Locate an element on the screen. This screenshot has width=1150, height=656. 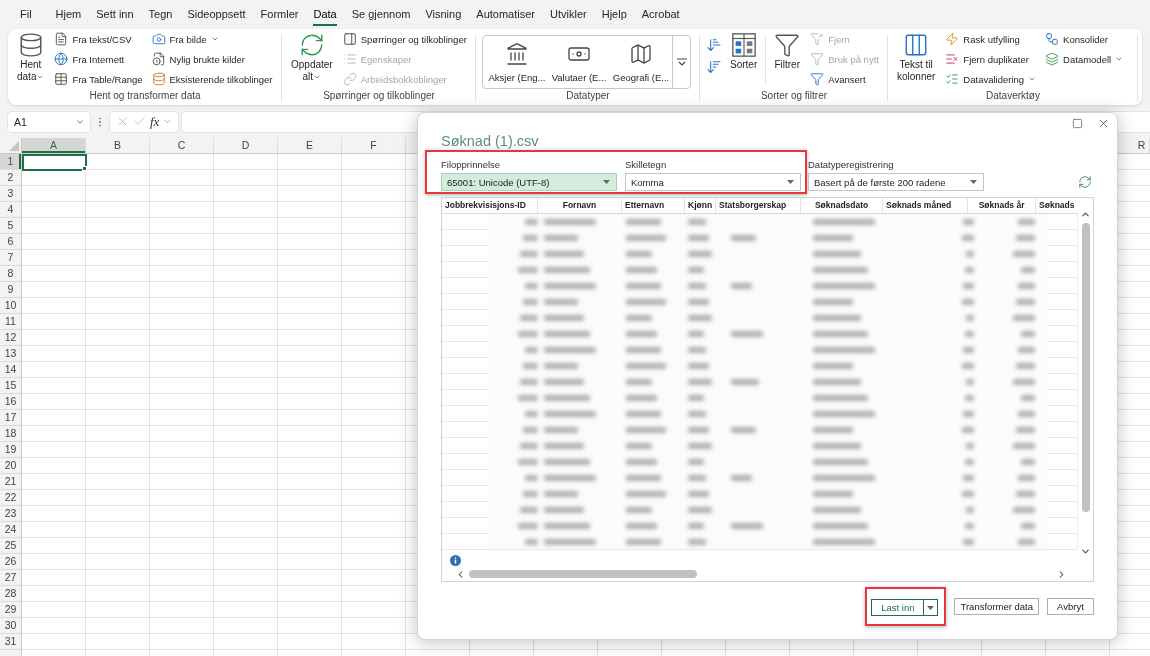
ribbon-button: Tekst til kolonner is located at coordinates (916, 56).